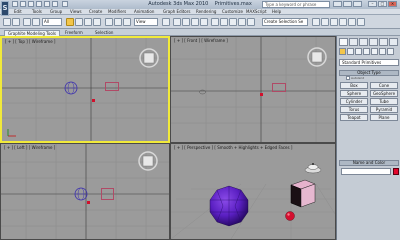 Image resolution: width=400 pixels, height=240 pixels. I want to click on torus-button: Torus, so click(354, 109).